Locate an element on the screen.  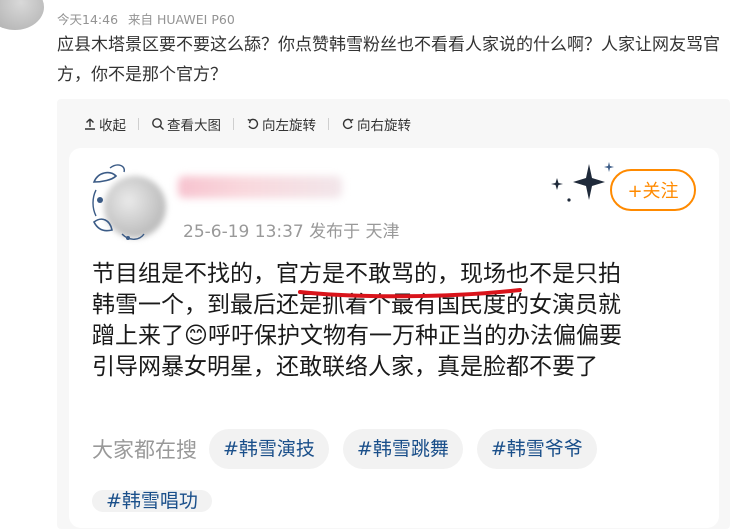
post-line: 引导网暴女明星，还敢联络人家，真是脸都不要了 is located at coordinates (345, 367).